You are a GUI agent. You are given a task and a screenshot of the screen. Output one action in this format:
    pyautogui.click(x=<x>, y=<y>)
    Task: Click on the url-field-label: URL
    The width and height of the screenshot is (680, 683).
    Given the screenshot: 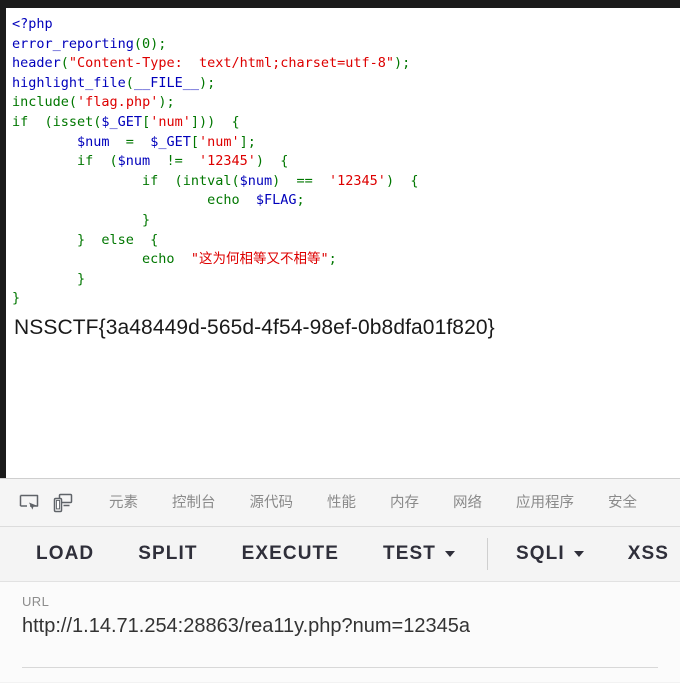 What is the action you would take?
    pyautogui.click(x=36, y=601)
    